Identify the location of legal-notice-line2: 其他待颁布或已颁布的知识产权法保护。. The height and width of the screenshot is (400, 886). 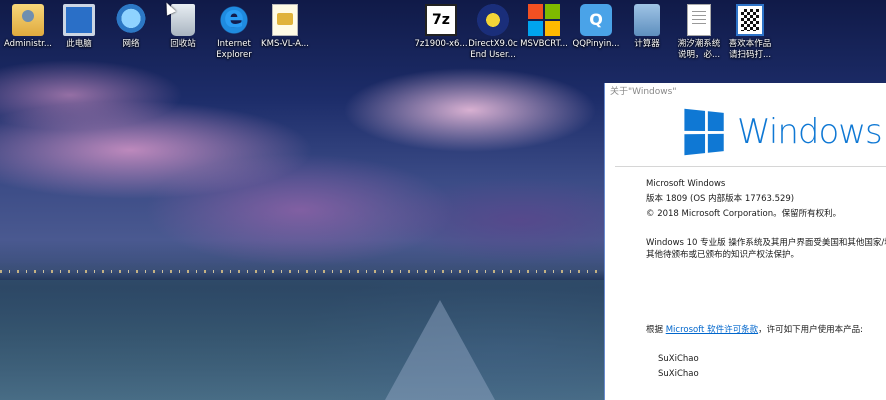
(723, 255).